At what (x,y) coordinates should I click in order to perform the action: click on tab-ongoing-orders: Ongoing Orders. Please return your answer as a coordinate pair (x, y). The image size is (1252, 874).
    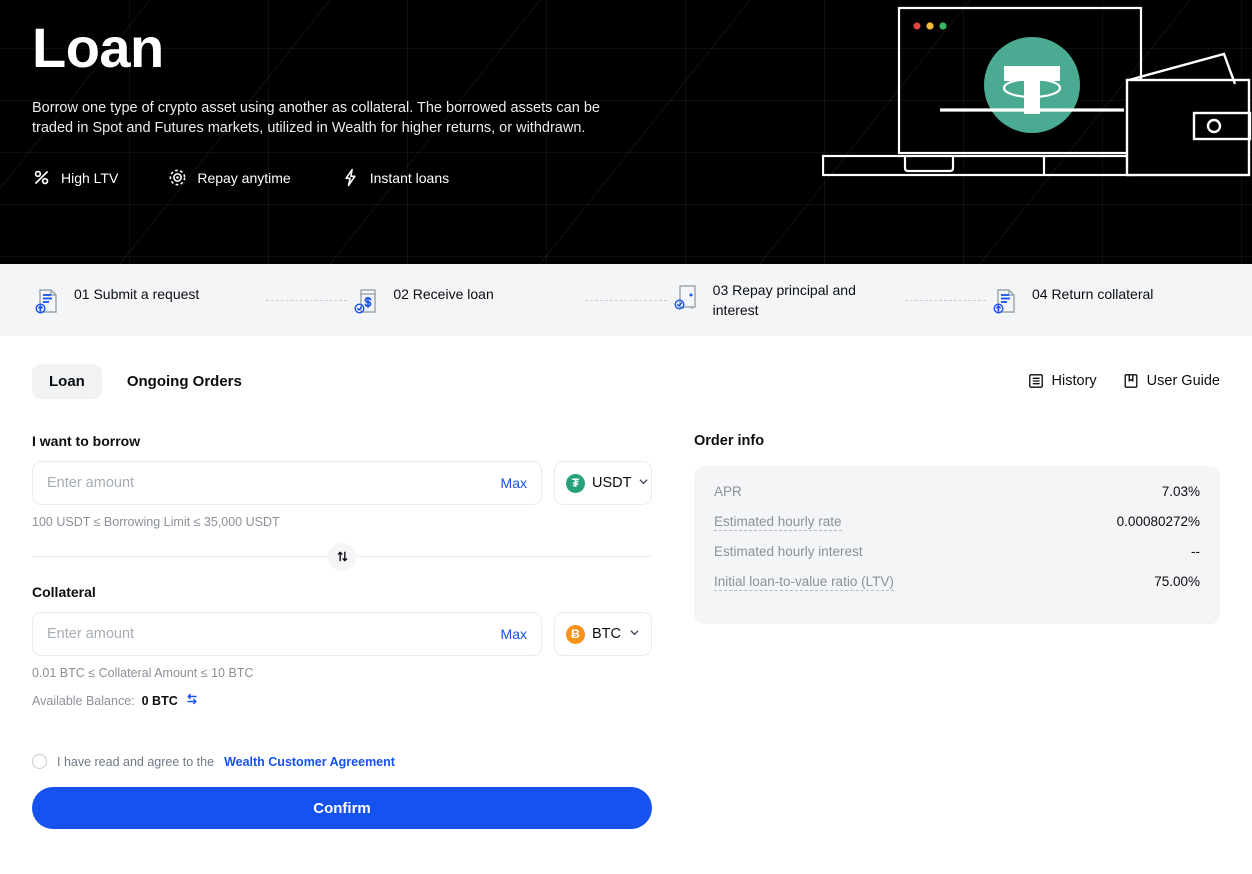
    Looking at the image, I should click on (184, 381).